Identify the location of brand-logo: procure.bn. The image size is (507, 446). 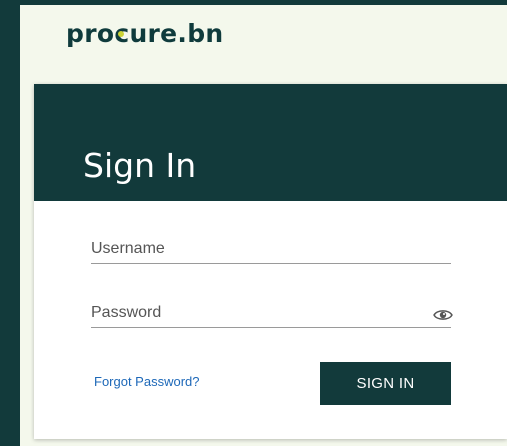
(145, 33).